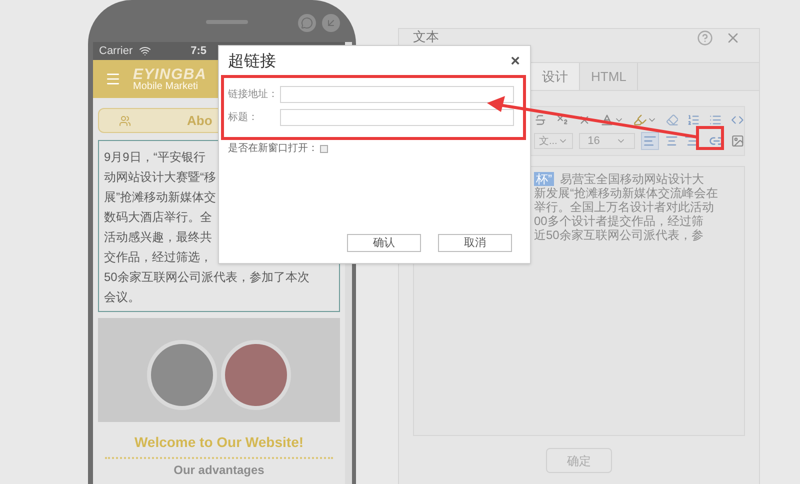 The image size is (800, 484). I want to click on new-window-label: 是否在新窗口打开：, so click(273, 149).